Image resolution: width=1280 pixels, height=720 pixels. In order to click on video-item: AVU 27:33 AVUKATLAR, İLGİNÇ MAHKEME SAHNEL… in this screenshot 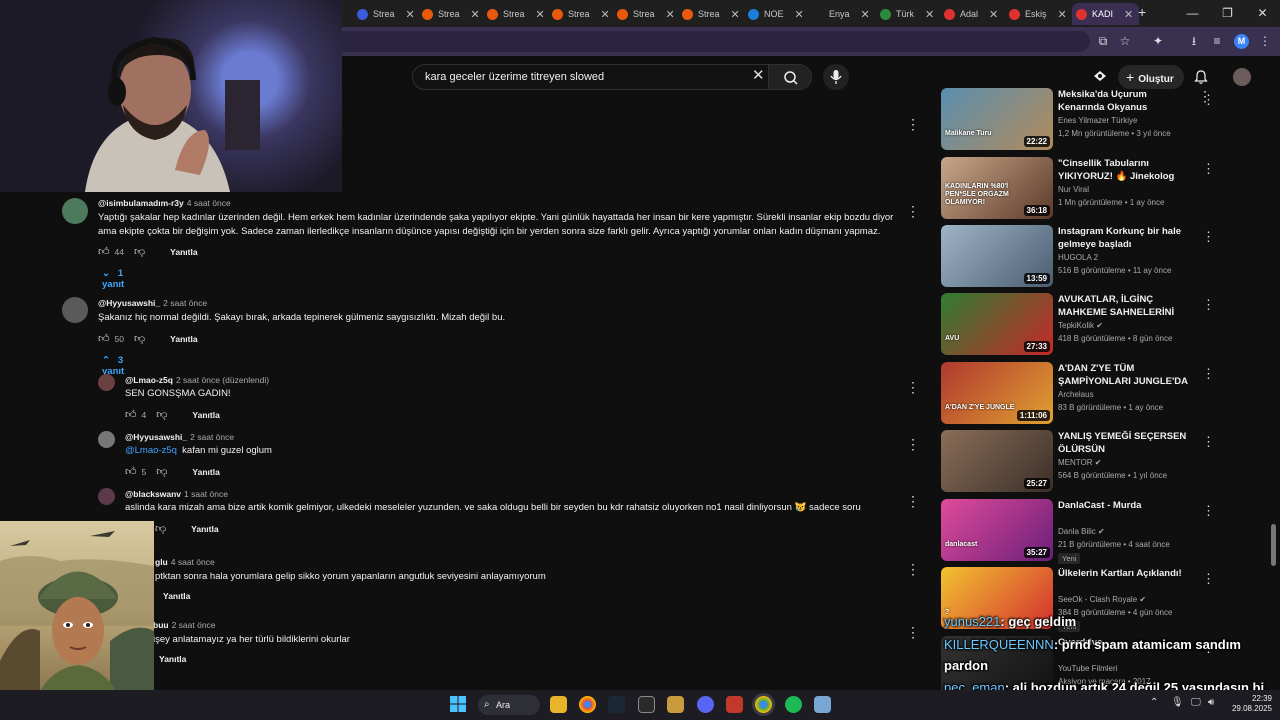, I will do `click(1078, 324)`.